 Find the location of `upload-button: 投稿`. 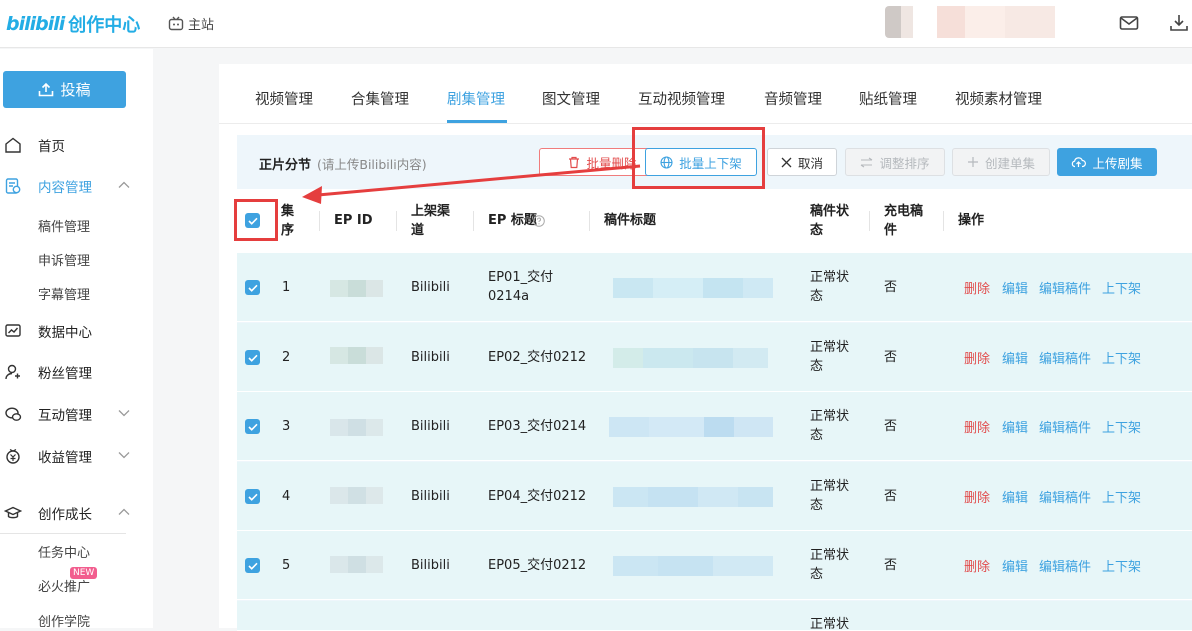

upload-button: 投稿 is located at coordinates (64, 89).